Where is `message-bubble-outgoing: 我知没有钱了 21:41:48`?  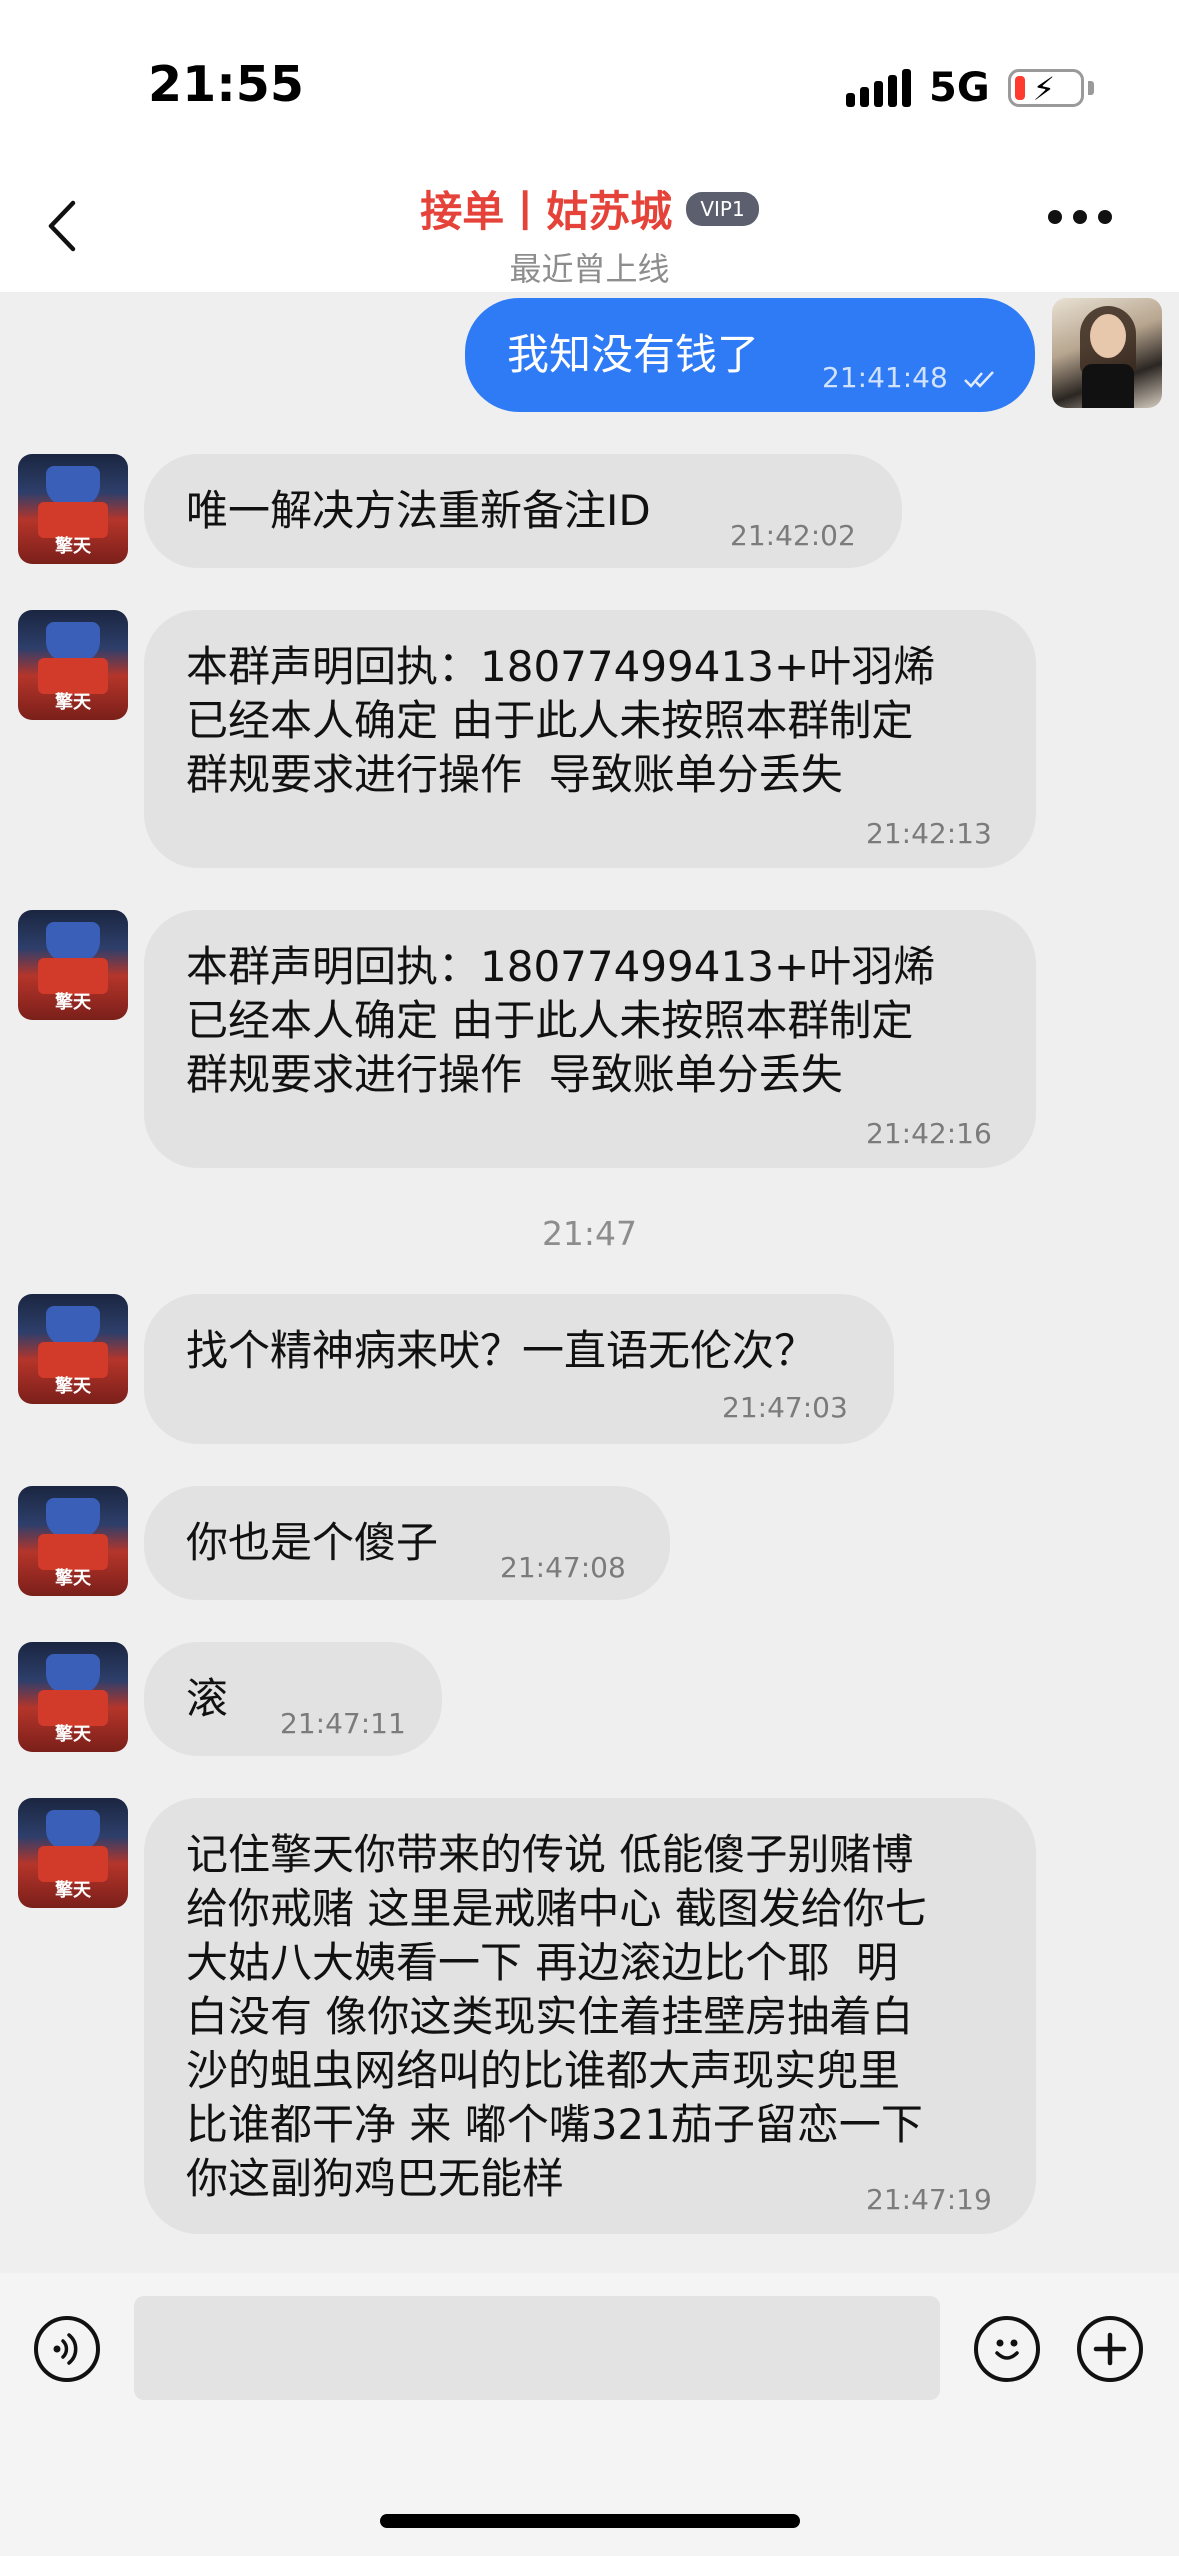 message-bubble-outgoing: 我知没有钱了 21:41:48 is located at coordinates (750, 355).